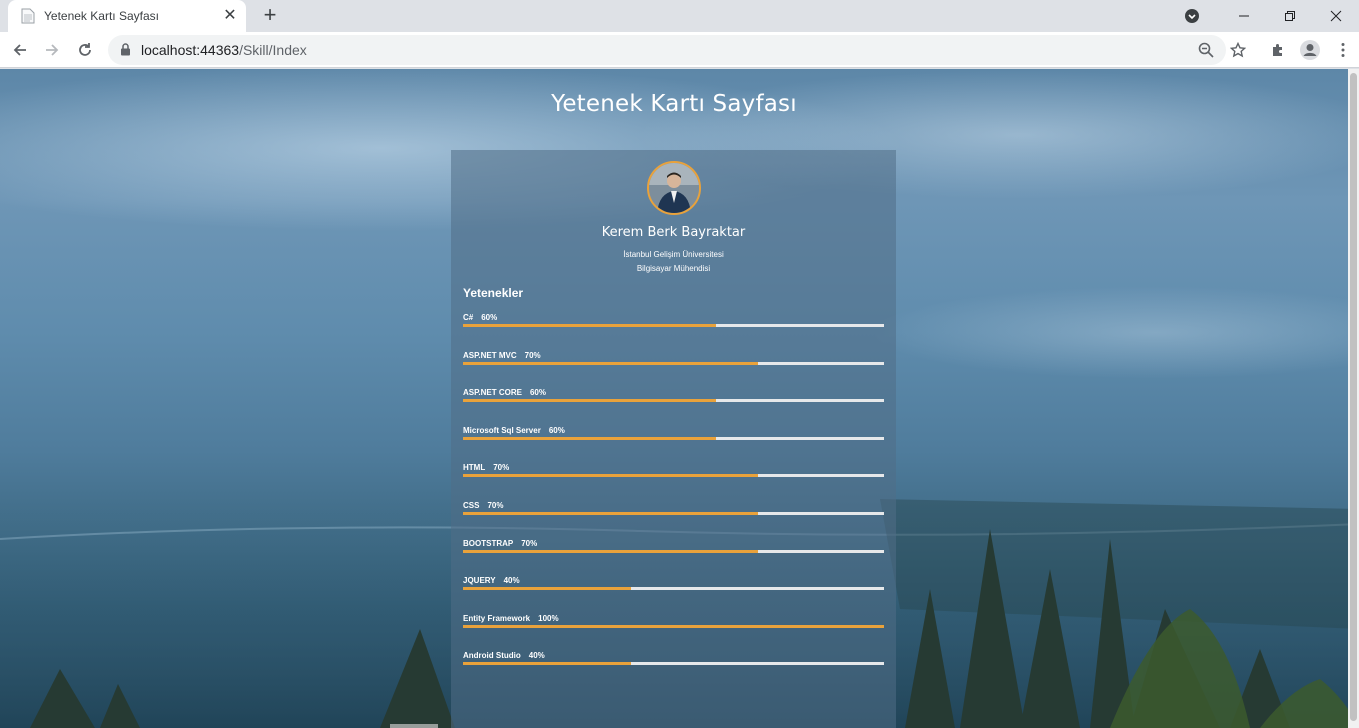  I want to click on skill-row: JQUERY 40%, so click(673, 586).